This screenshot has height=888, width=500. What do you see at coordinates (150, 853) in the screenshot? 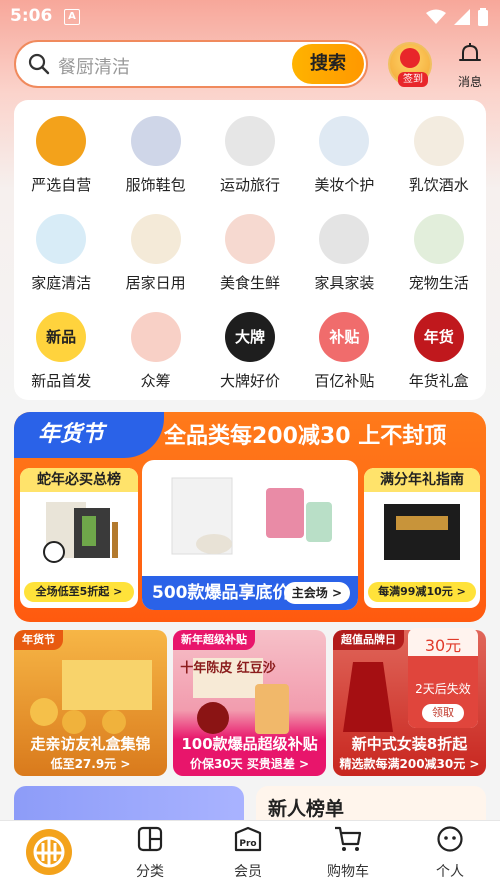
I see `tab-category: 分类` at bounding box center [150, 853].